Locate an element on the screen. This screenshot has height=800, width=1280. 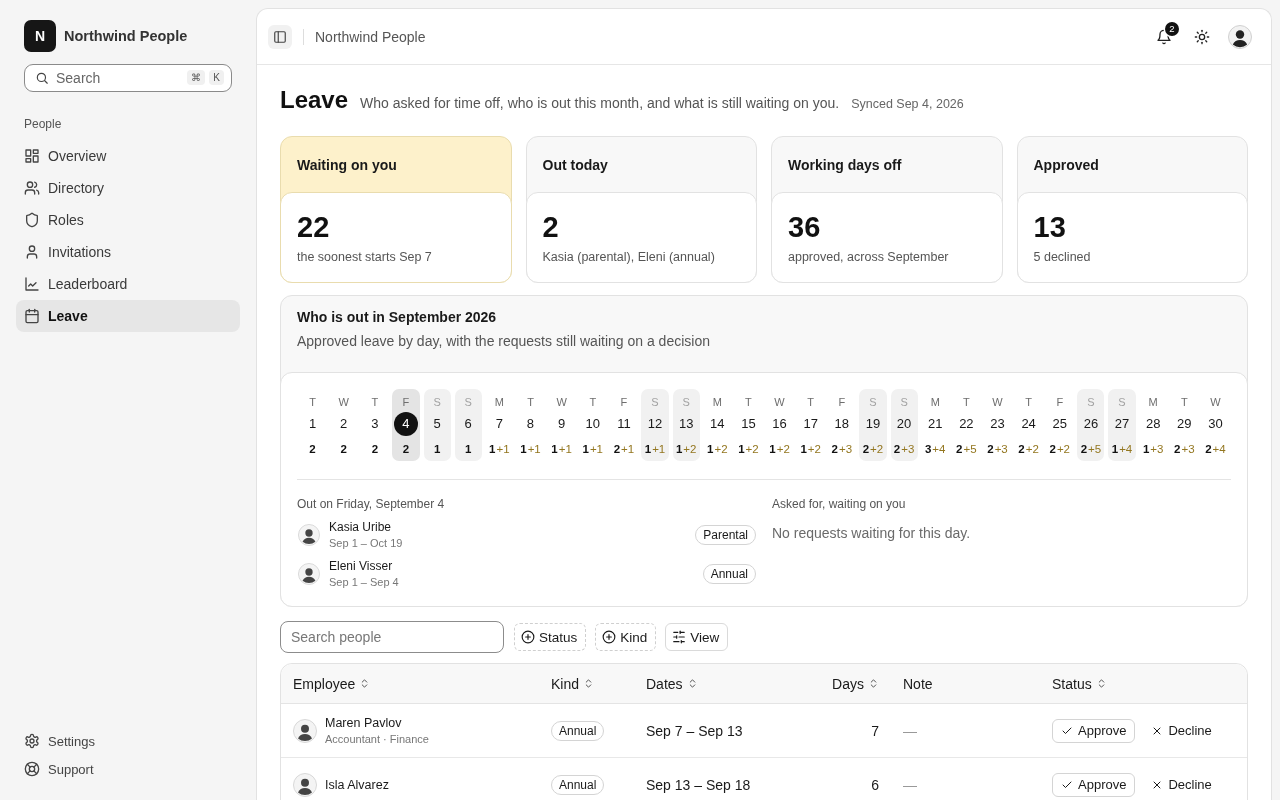
weekday-label: S is located at coordinates (437, 402).